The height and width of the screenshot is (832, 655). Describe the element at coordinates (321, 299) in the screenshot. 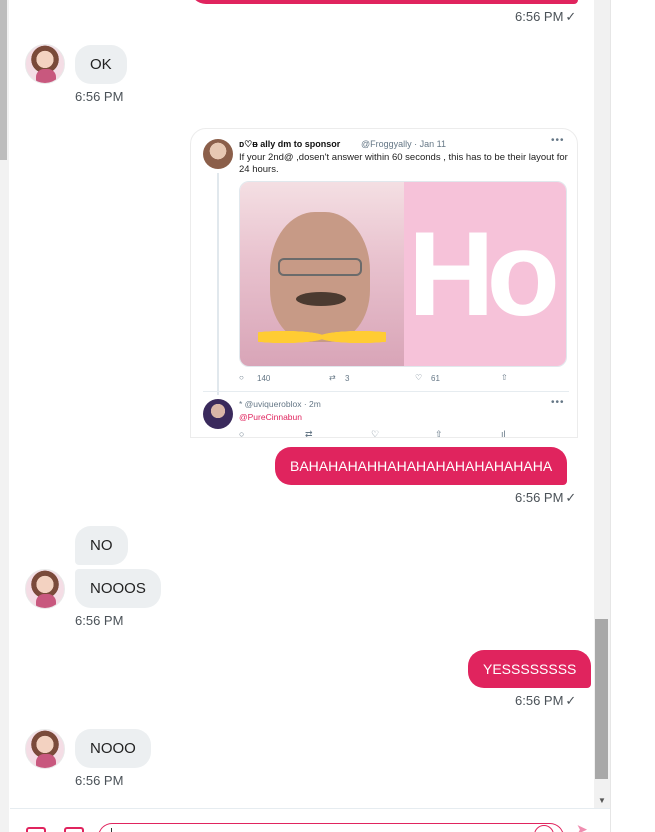

I see `meme-mustache` at that location.